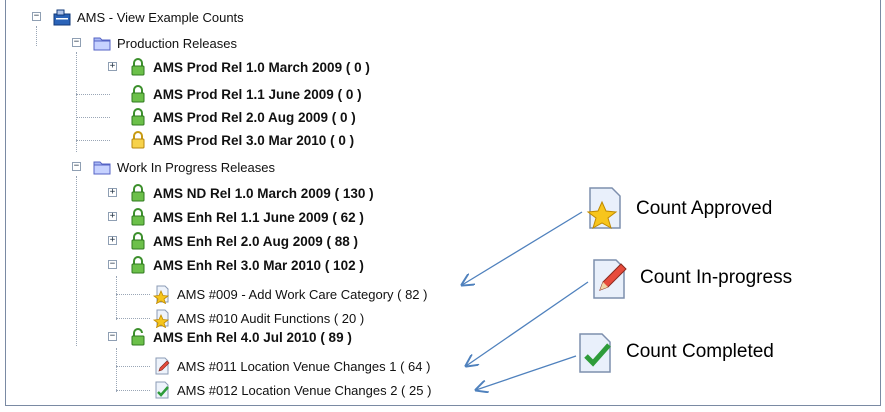  What do you see at coordinates (527, 323) in the screenshot?
I see `arrow-to-in-progress` at bounding box center [527, 323].